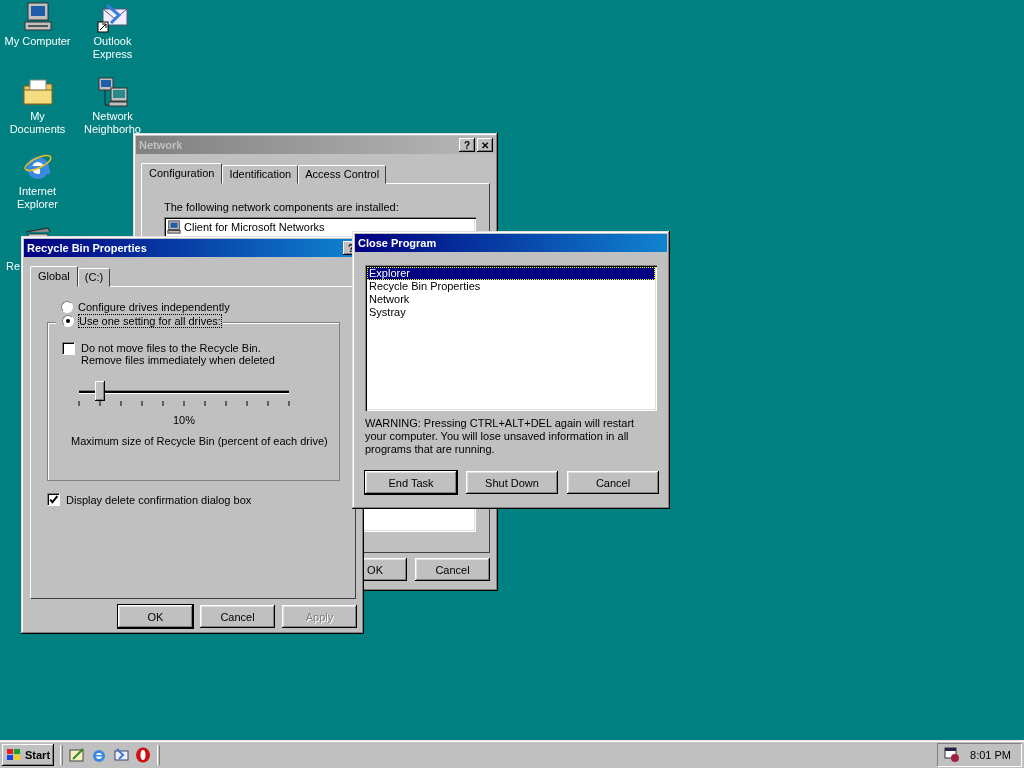  What do you see at coordinates (87, 248) in the screenshot?
I see `window-title: Recycle Bin Properties` at bounding box center [87, 248].